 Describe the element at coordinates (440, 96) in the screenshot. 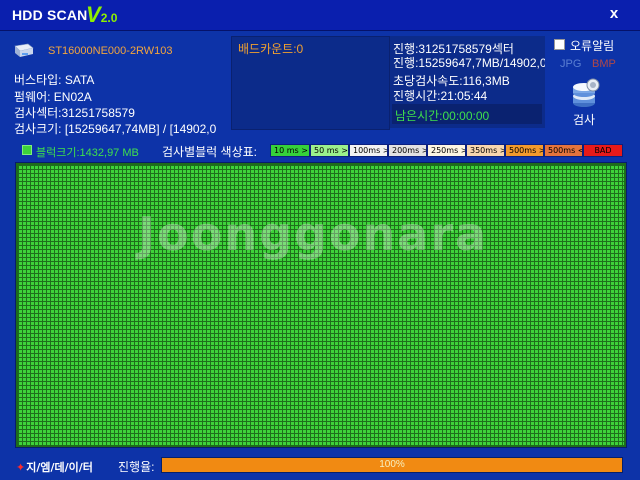

I see `elapsed-time: 진행시간:21:05:44` at that location.